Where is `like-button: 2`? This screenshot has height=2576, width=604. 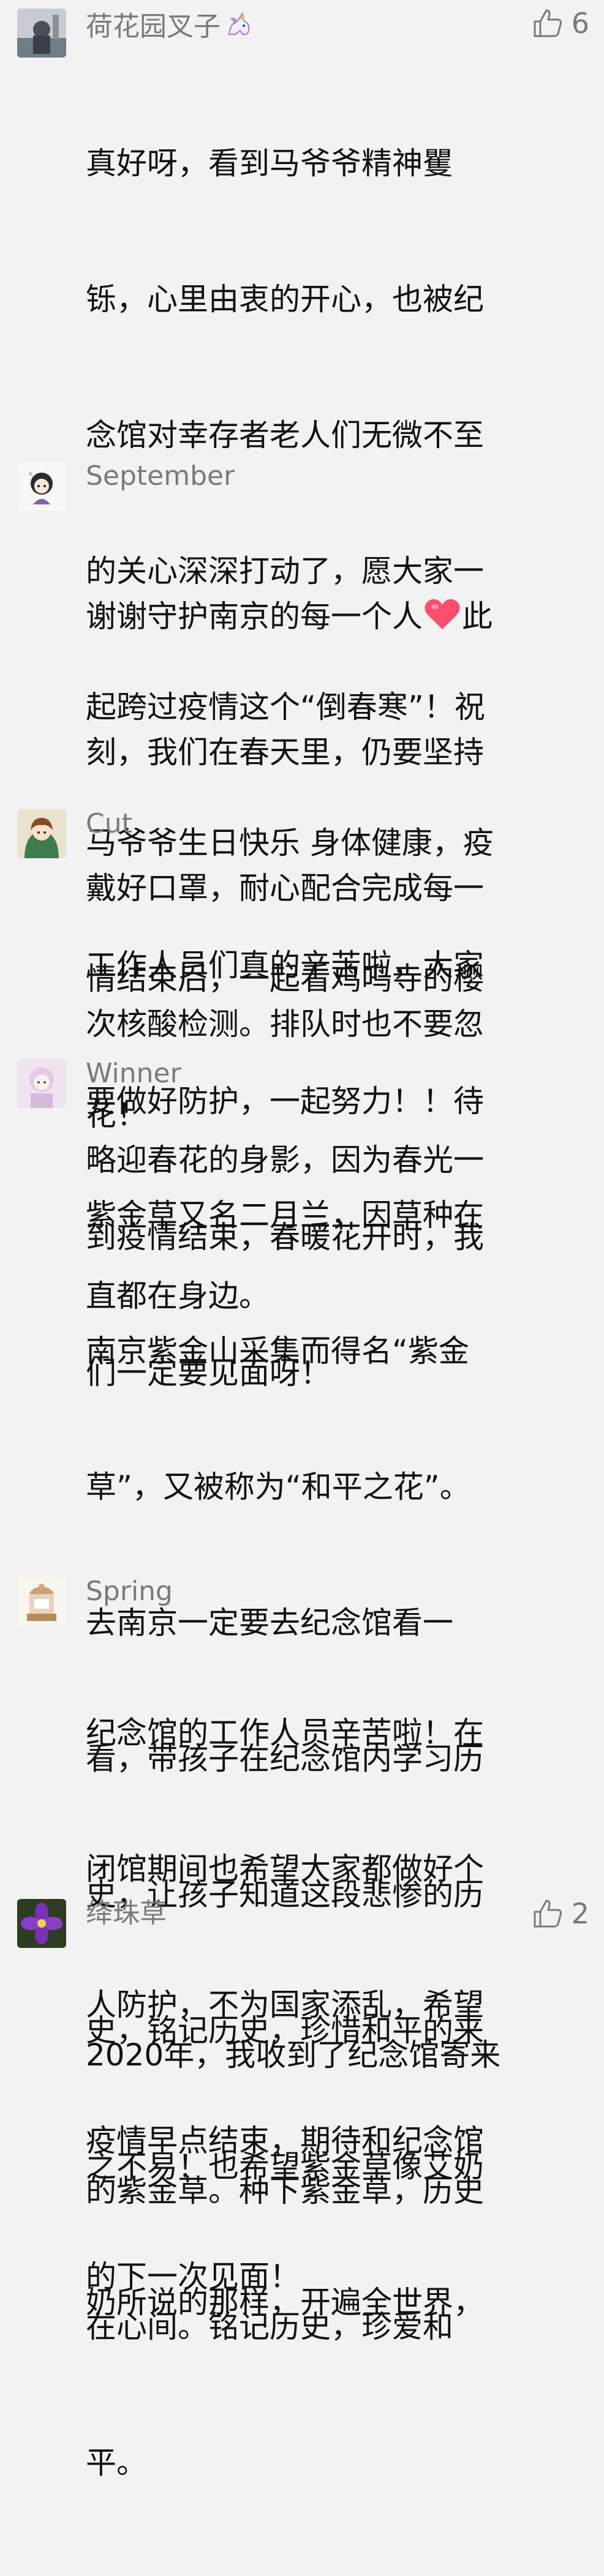 like-button: 2 is located at coordinates (560, 1914).